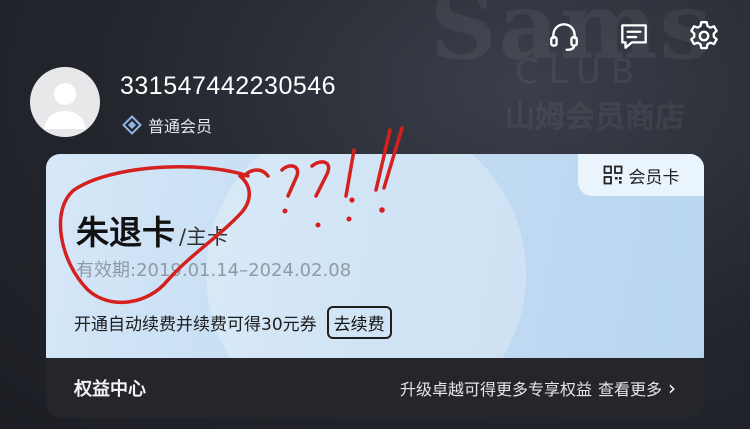  What do you see at coordinates (564, 36) in the screenshot?
I see `headset-icon` at bounding box center [564, 36].